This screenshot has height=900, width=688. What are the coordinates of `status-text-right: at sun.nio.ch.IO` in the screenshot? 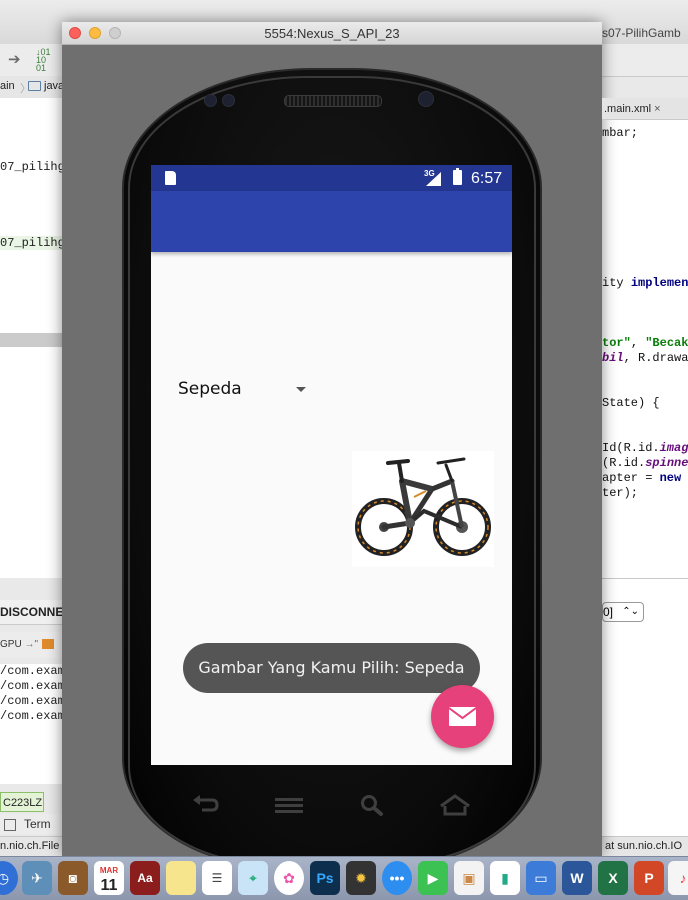 It's located at (644, 846).